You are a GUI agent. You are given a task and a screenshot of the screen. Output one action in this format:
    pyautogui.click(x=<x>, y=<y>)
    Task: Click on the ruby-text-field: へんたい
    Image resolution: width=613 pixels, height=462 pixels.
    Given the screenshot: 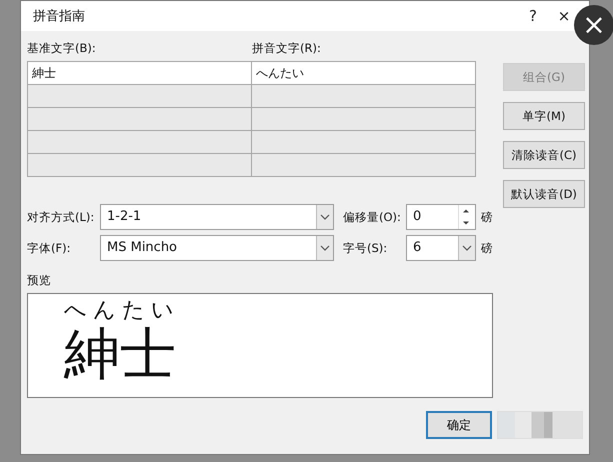 What is the action you would take?
    pyautogui.click(x=364, y=73)
    